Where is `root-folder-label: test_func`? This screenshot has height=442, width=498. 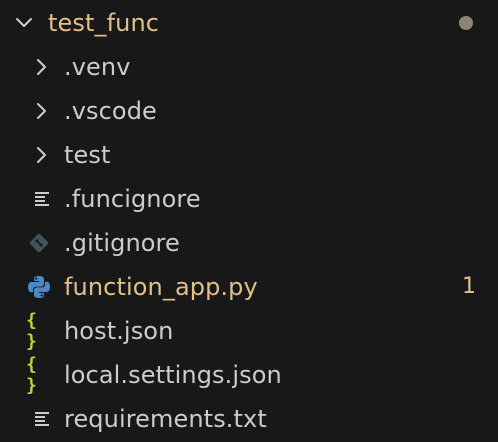
root-folder-label: test_func is located at coordinates (104, 23).